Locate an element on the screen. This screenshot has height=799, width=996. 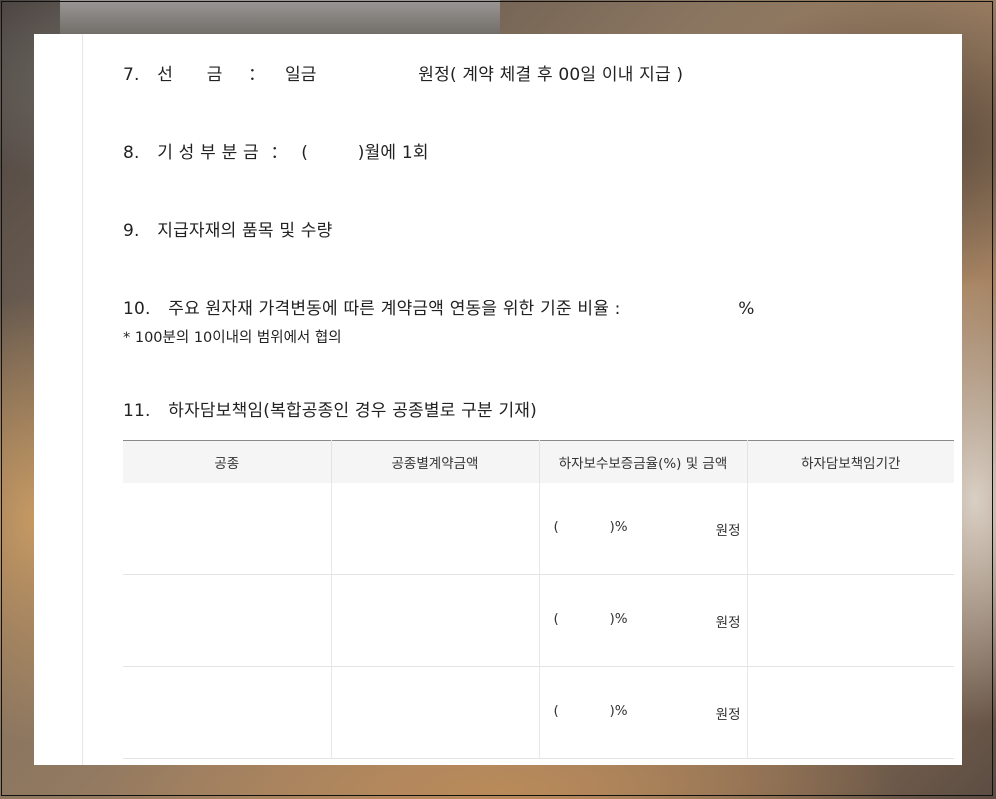
item-number: 9. is located at coordinates (131, 231).